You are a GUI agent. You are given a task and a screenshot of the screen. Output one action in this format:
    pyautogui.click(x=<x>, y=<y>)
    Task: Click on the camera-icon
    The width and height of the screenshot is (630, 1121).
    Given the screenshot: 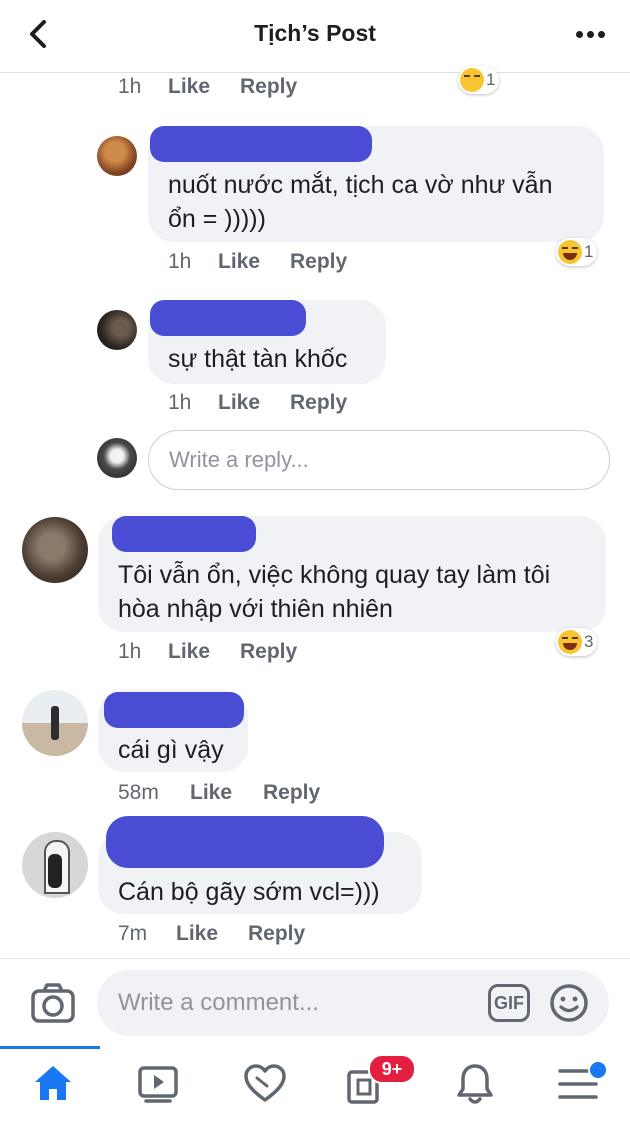 What is the action you would take?
    pyautogui.click(x=53, y=1003)
    